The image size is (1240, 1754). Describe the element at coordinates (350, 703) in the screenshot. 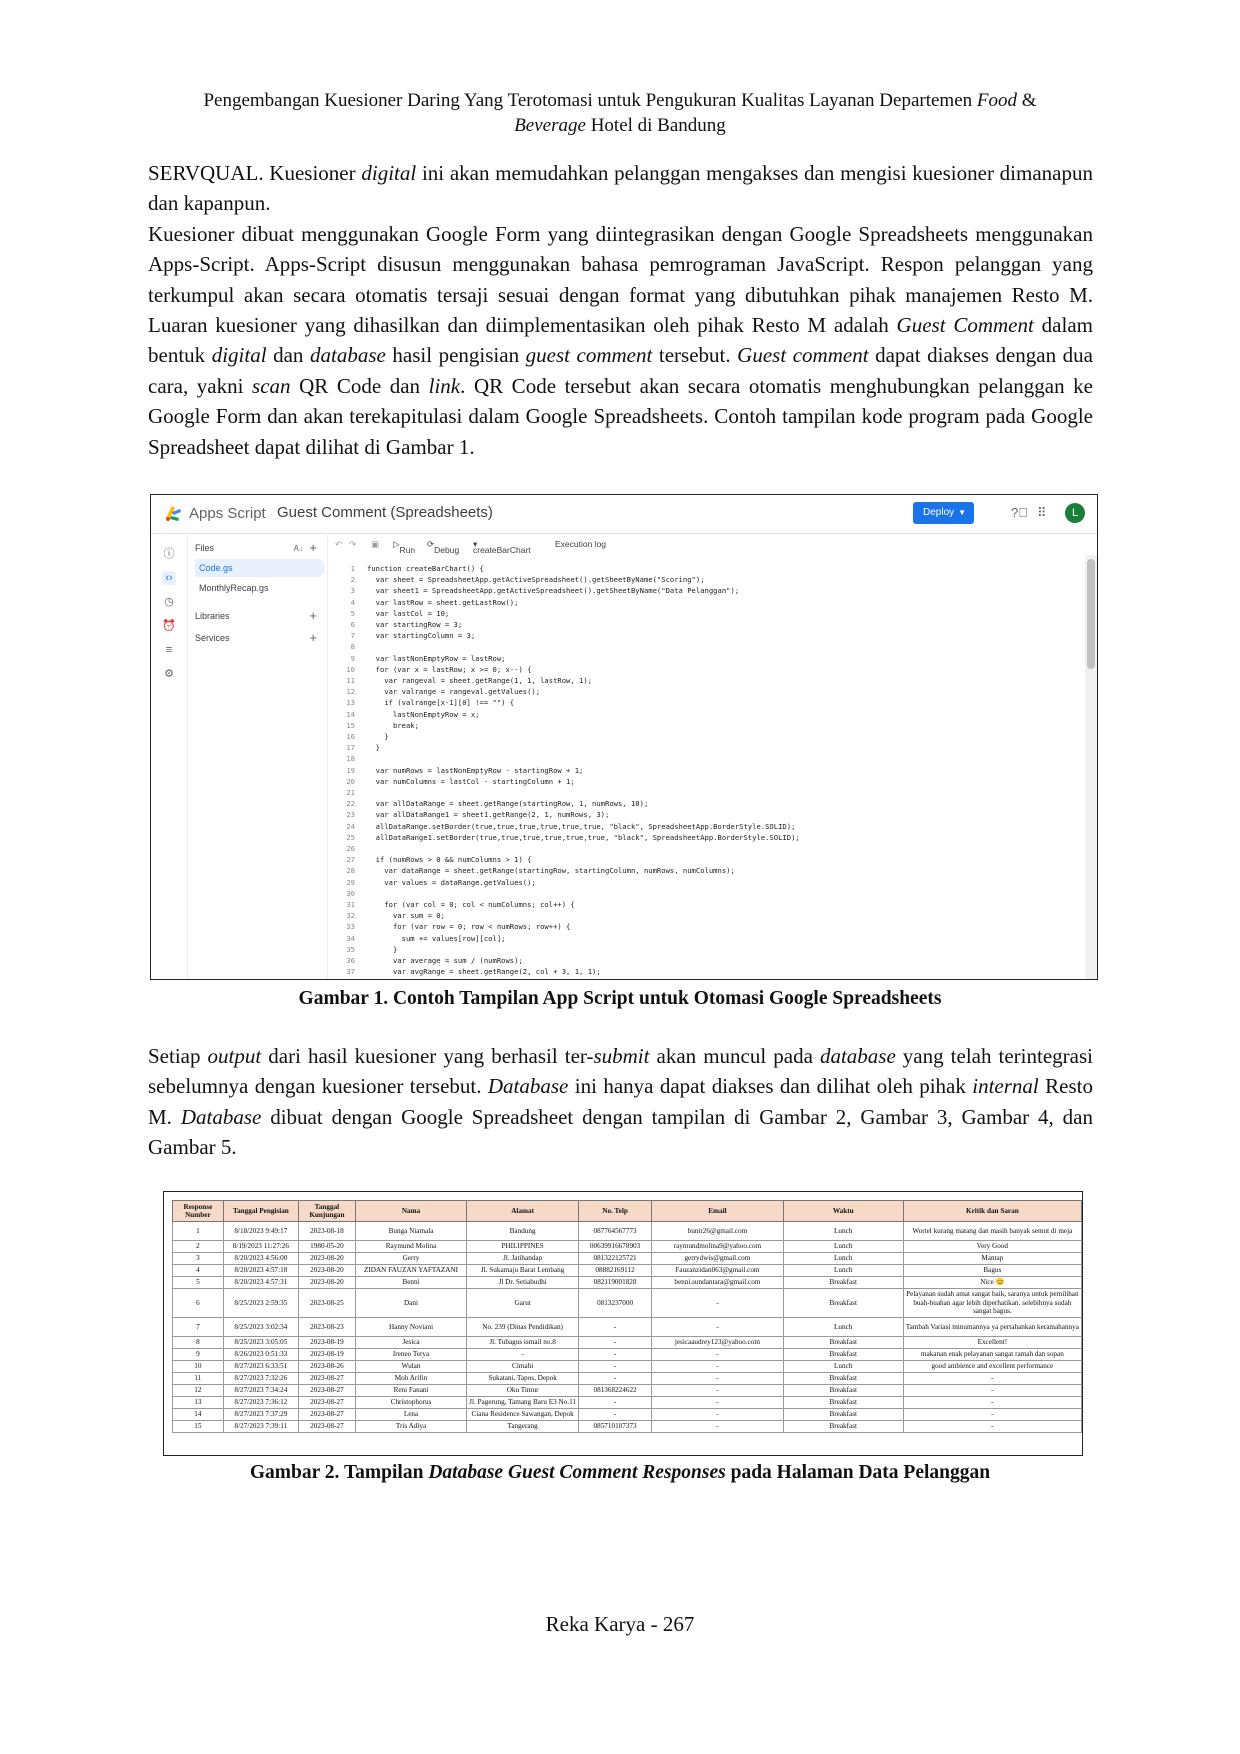

I see `line-number: 13` at that location.